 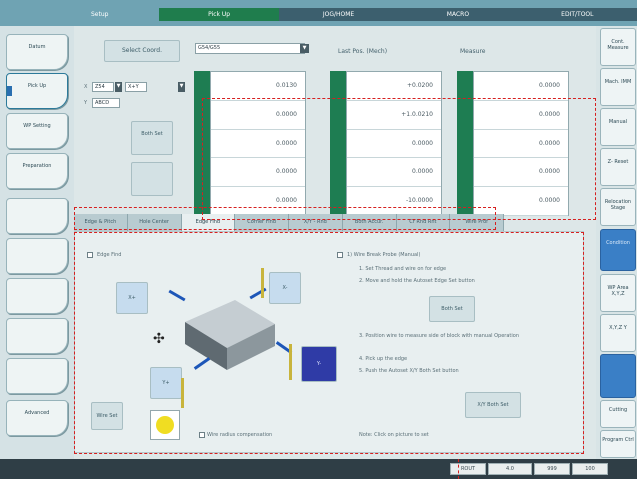 What do you see at coordinates (618, 293) in the screenshot?
I see `r-btn-wp-area: WP Area X,Y,Z` at bounding box center [618, 293].